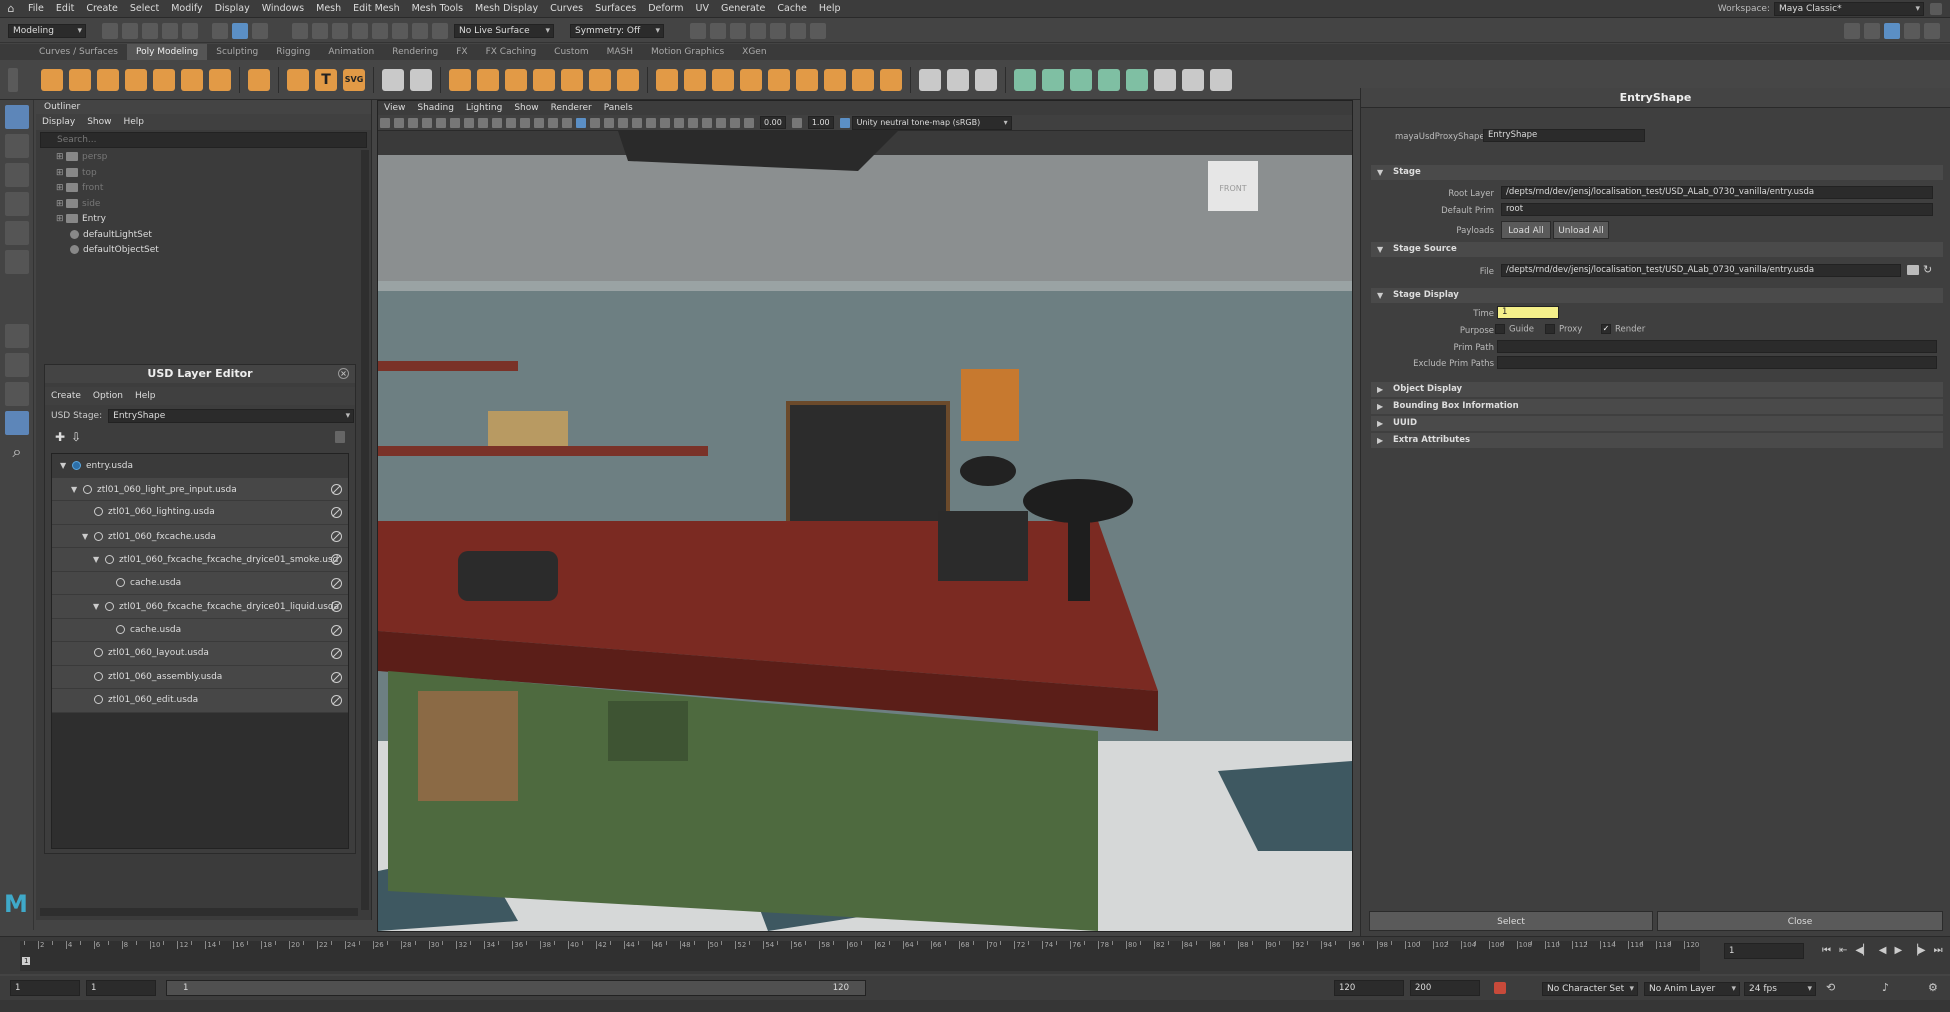 This screenshot has width=1950, height=1012. Describe the element at coordinates (300, 30) in the screenshot. I see `snap-grid-icon` at that location.